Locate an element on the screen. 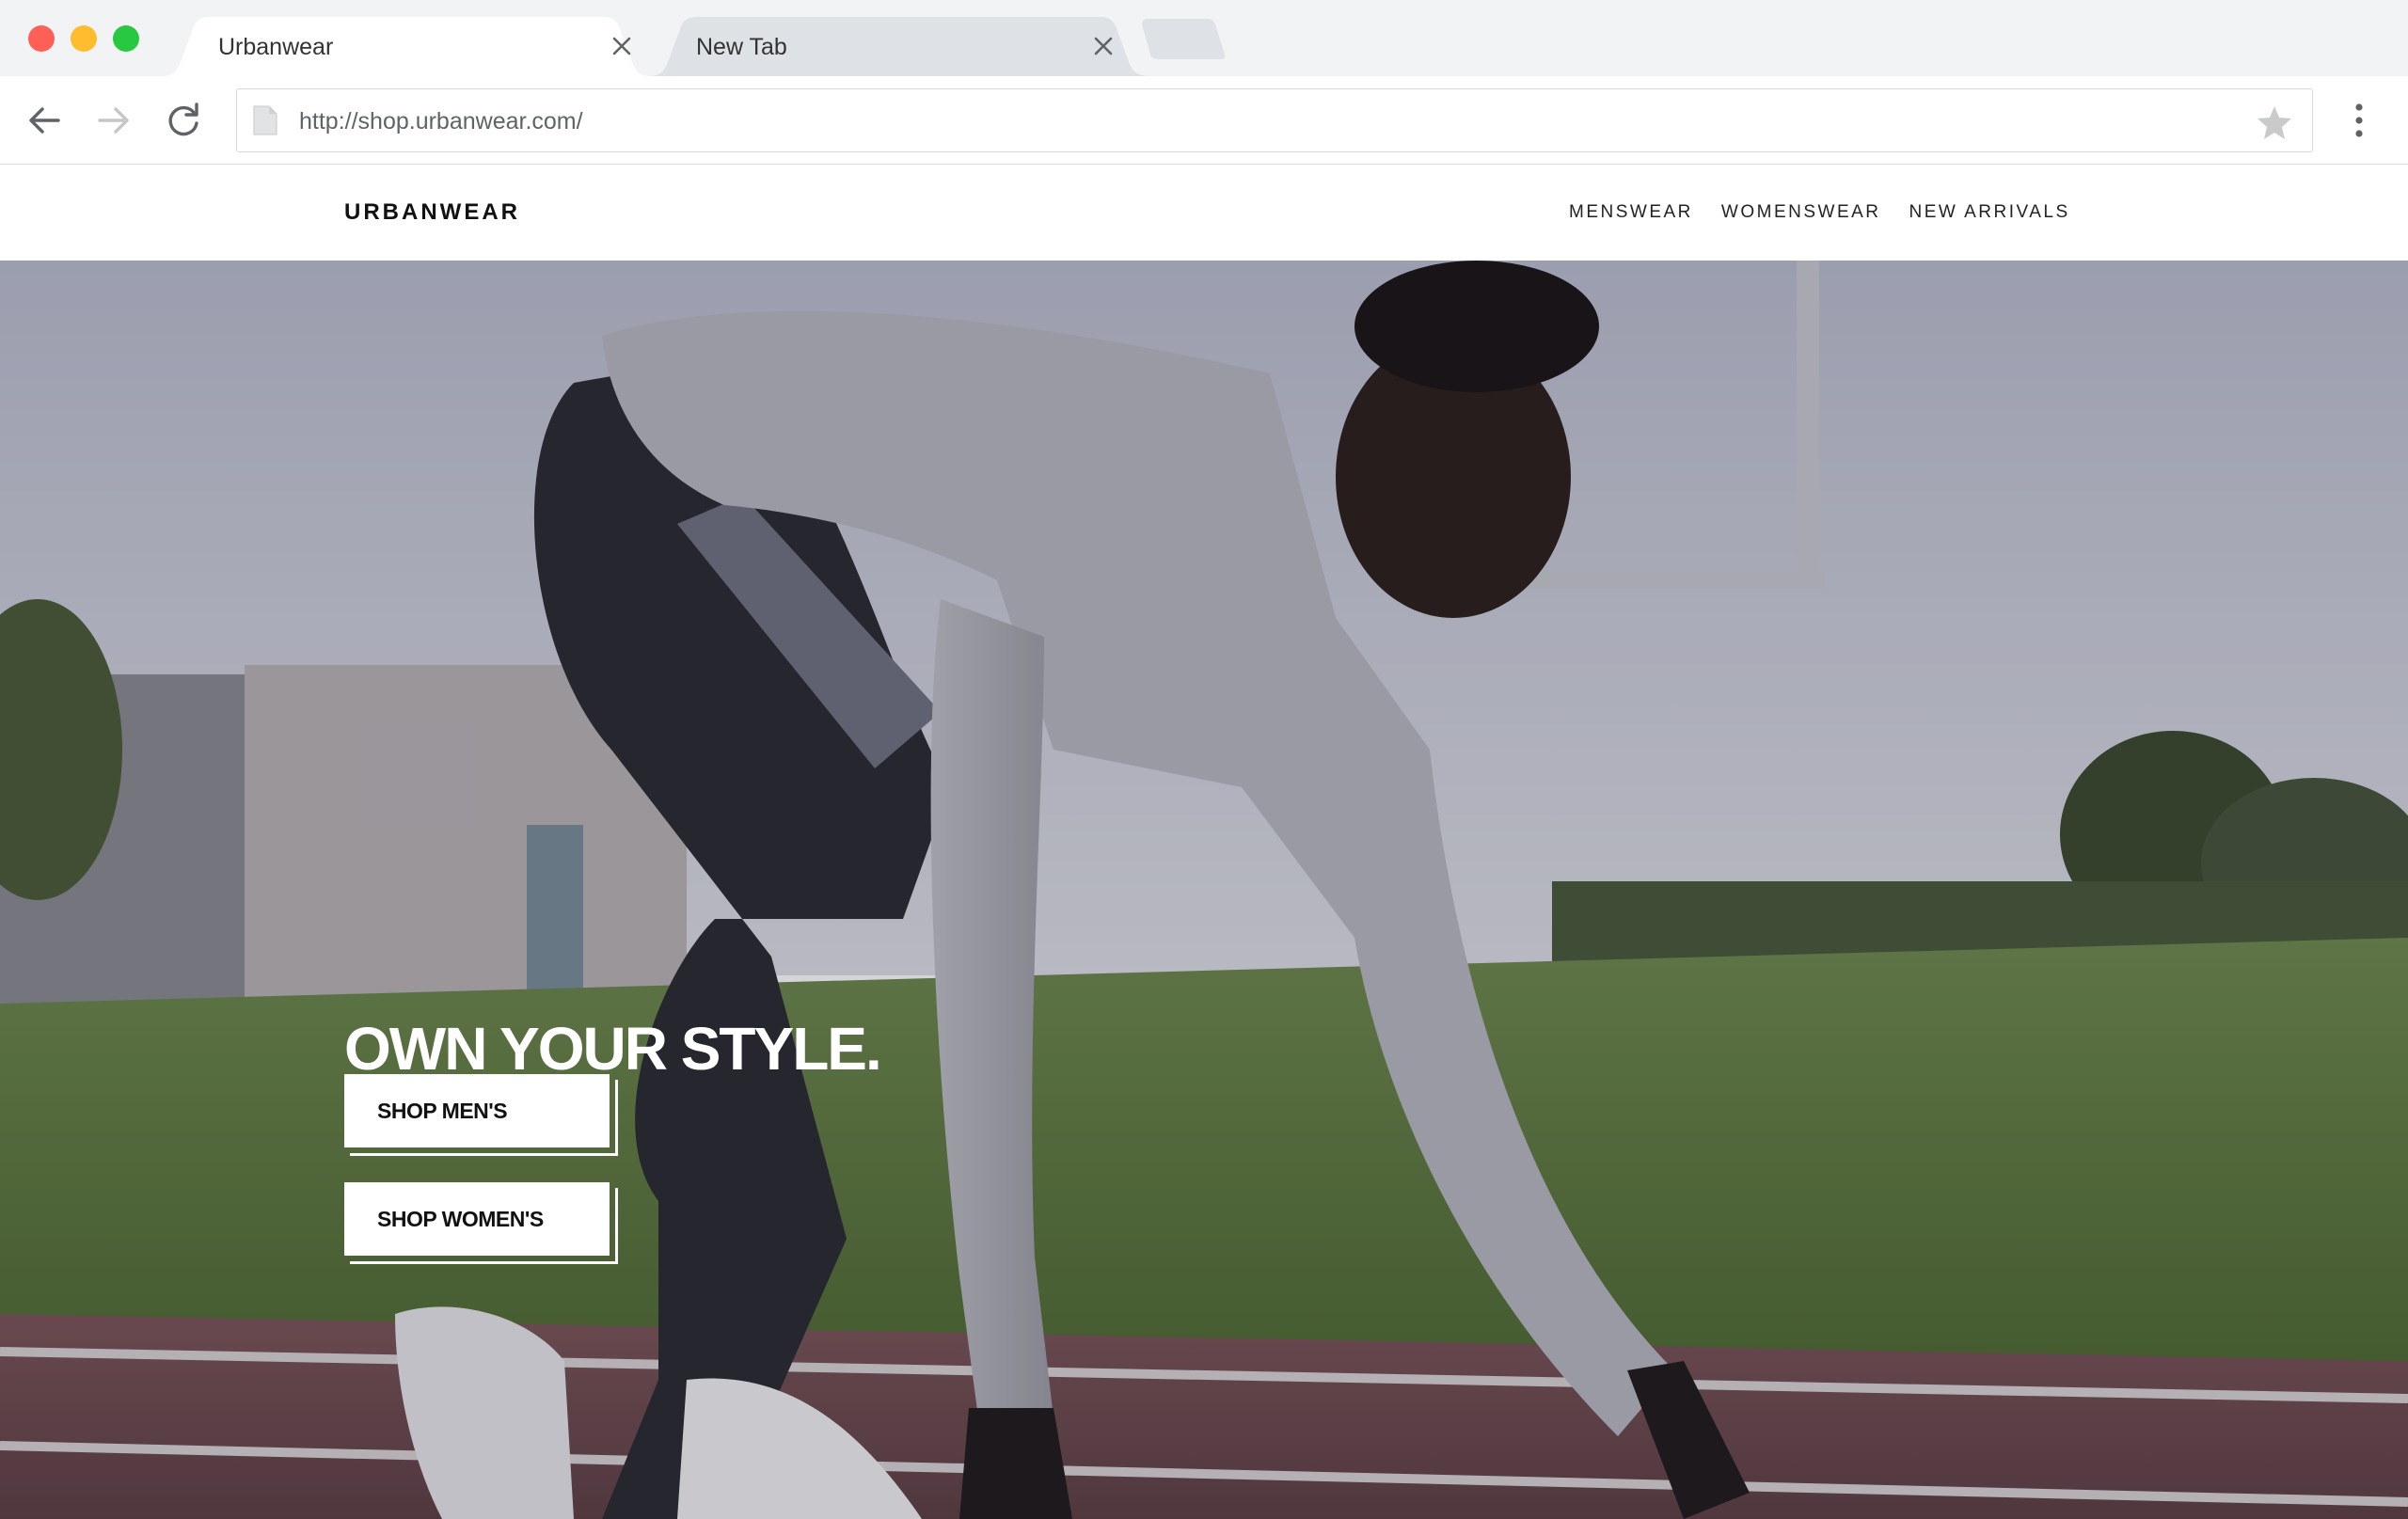 This screenshot has height=1519, width=2408. reload-icon is located at coordinates (184, 120).